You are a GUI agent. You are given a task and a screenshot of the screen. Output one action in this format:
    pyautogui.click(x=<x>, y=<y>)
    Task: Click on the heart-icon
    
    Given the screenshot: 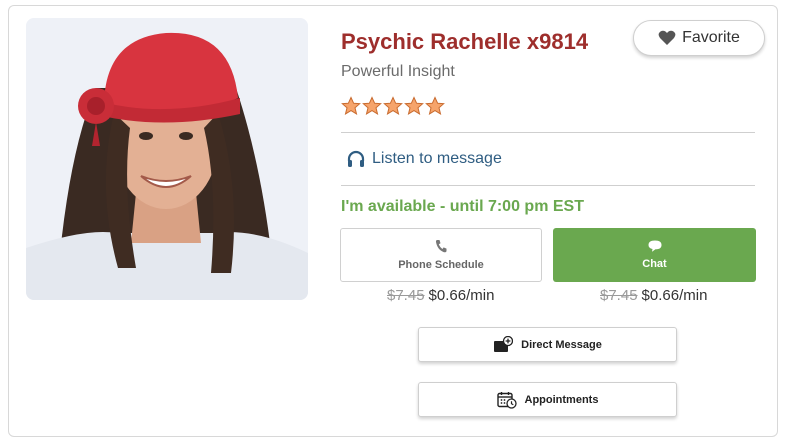 What is the action you would take?
    pyautogui.click(x=667, y=37)
    